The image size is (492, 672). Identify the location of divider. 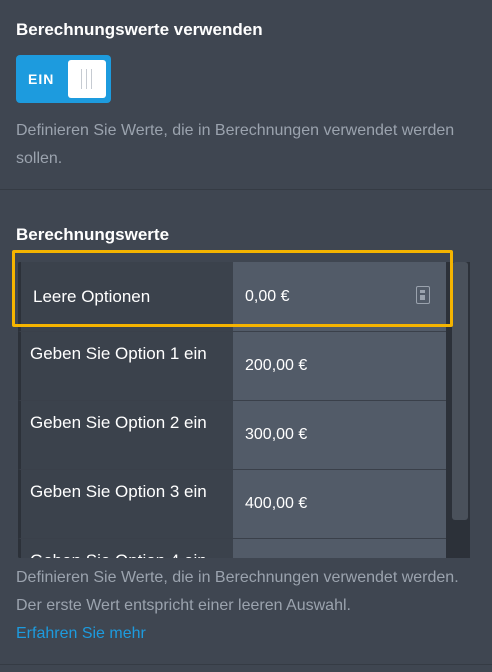
(246, 664).